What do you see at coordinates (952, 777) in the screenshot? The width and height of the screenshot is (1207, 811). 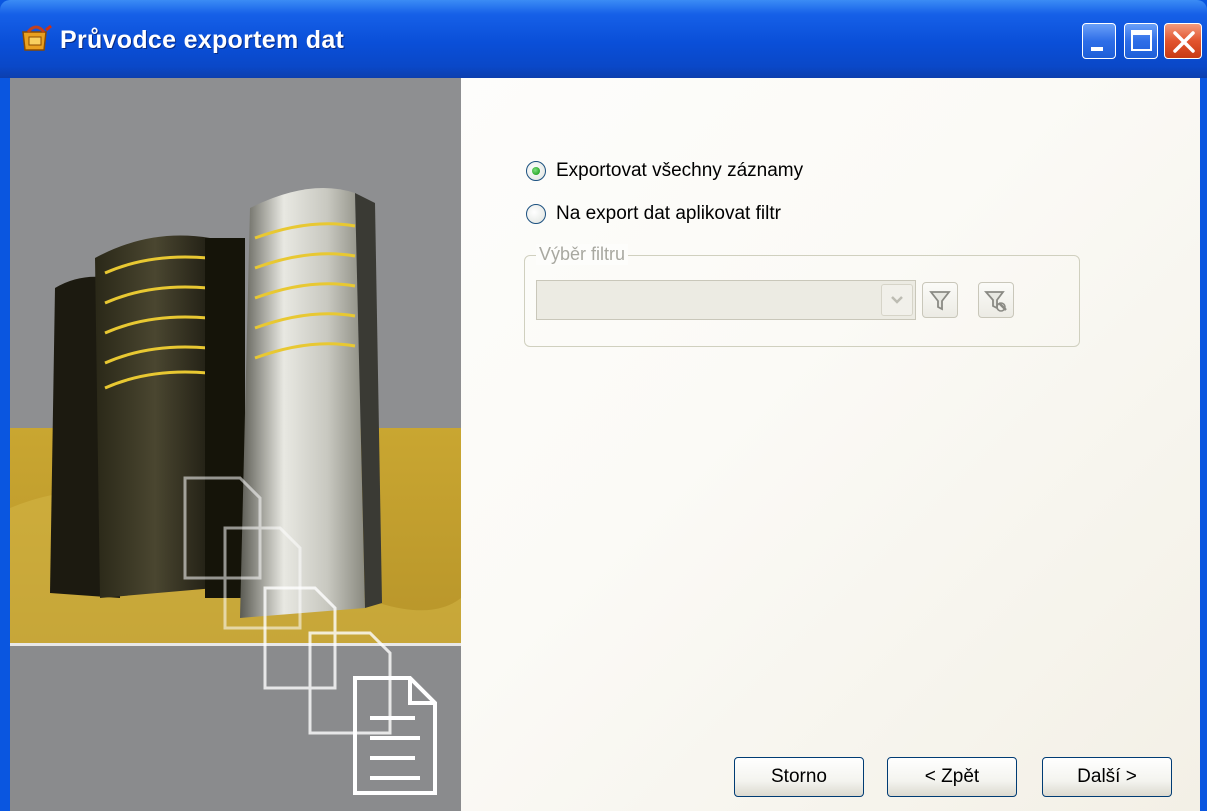 I see `back-button: < Zpět` at bounding box center [952, 777].